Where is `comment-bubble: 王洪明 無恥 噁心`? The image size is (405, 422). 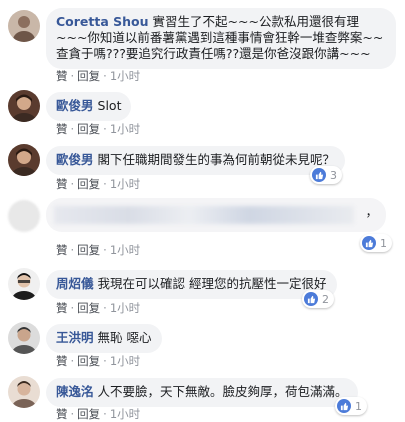
comment-bubble: 王洪明 無恥 噁心 is located at coordinates (104, 338).